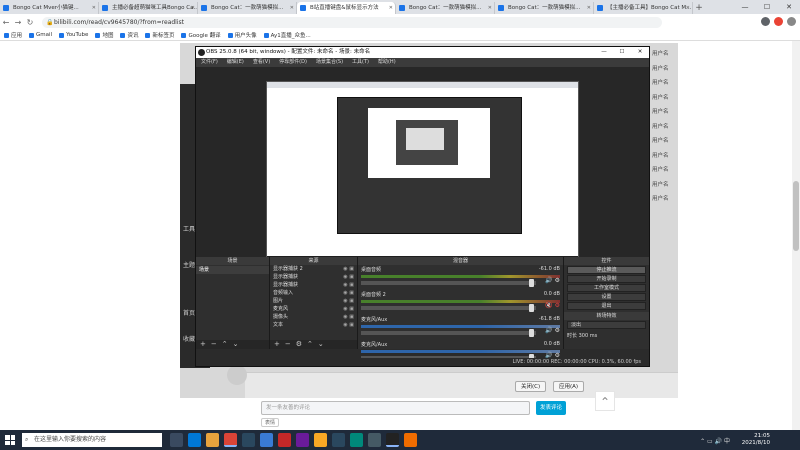  I want to click on new-tab-icon: +, so click(699, 8).